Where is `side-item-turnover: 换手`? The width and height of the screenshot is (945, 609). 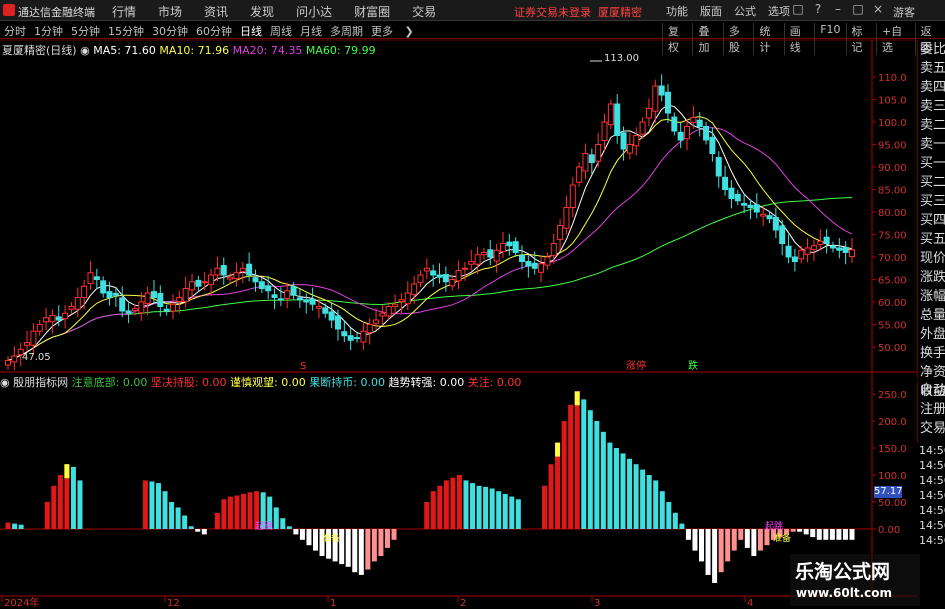
side-item-turnover: 换手 is located at coordinates (931, 353).